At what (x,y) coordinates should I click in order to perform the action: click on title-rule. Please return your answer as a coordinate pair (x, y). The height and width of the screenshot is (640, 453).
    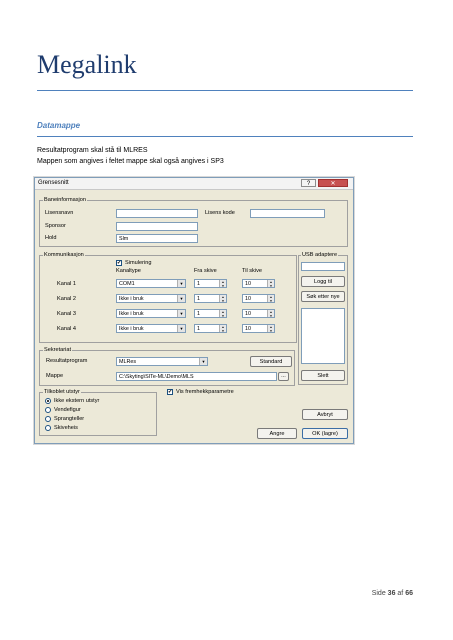
    Looking at the image, I should click on (225, 90).